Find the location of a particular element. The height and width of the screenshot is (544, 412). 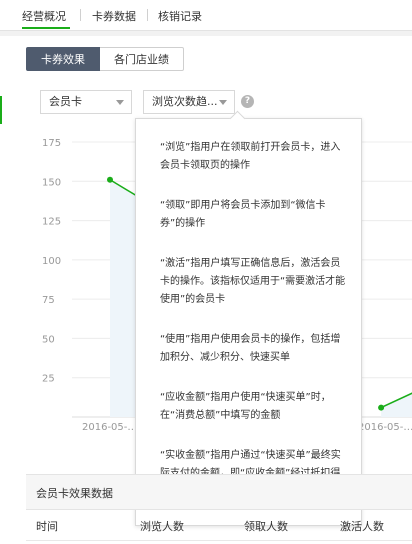

tooltip-browse-definition: “浏览”指用户在领取前打开会员卡，进入会员卡领取页的操作 is located at coordinates (250, 156).